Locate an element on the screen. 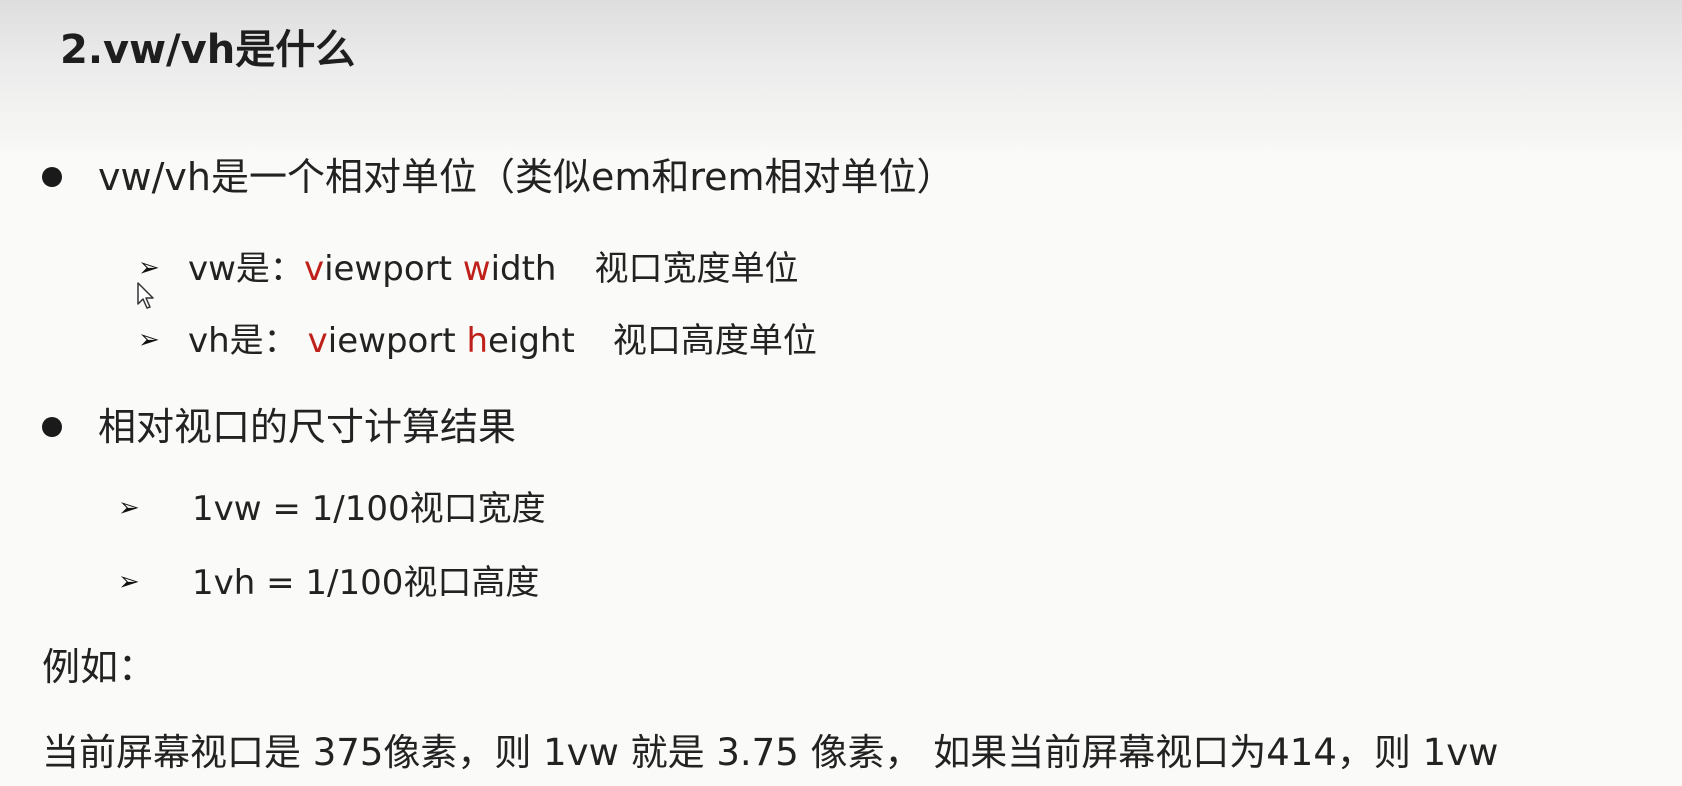  sub-desc: 视口宽度单位 is located at coordinates (696, 269).